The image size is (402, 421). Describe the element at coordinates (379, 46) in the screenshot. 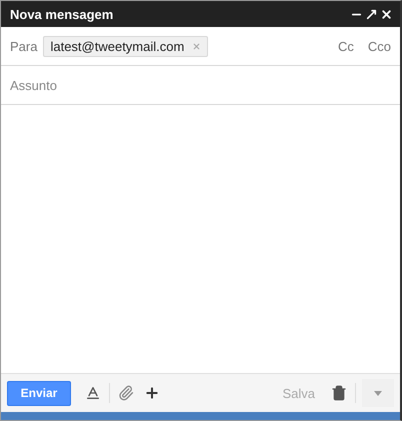

I see `bcc-link: Cco` at that location.